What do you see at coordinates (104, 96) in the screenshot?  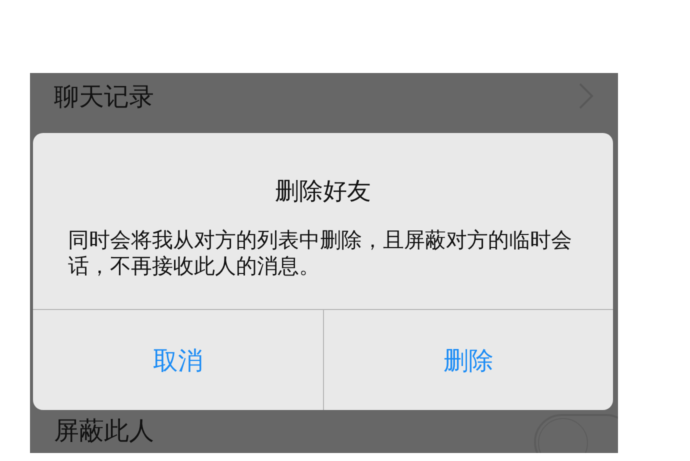 I see `setting-label: 聊天记录` at bounding box center [104, 96].